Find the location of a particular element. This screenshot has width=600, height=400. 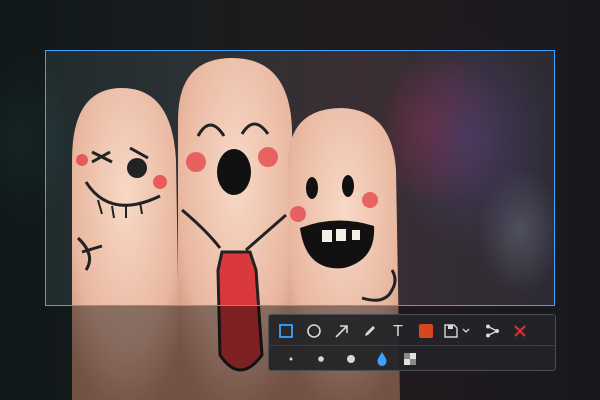

size-medium-button is located at coordinates (321, 359).